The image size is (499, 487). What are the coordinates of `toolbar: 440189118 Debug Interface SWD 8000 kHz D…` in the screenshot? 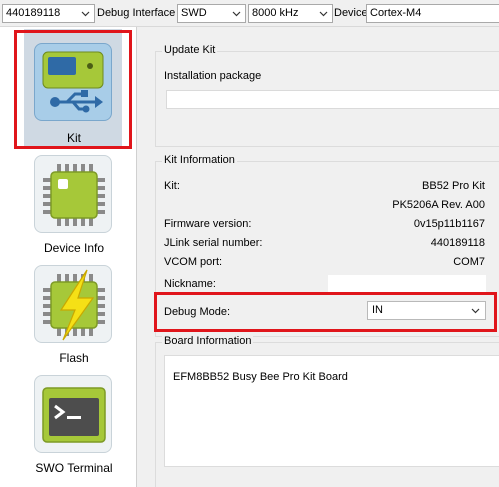 It's located at (249, 13).